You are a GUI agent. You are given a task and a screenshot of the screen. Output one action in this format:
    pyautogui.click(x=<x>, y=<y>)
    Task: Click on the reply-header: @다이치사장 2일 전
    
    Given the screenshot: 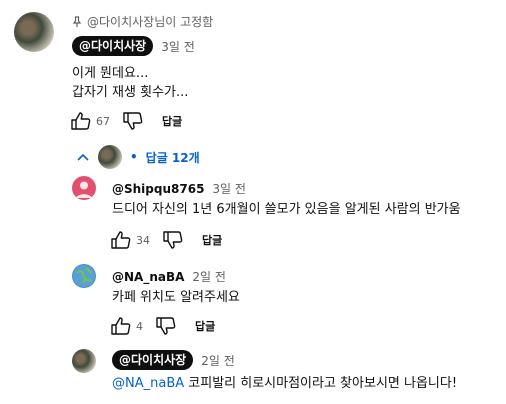 What is the action you would take?
    pyautogui.click(x=173, y=360)
    